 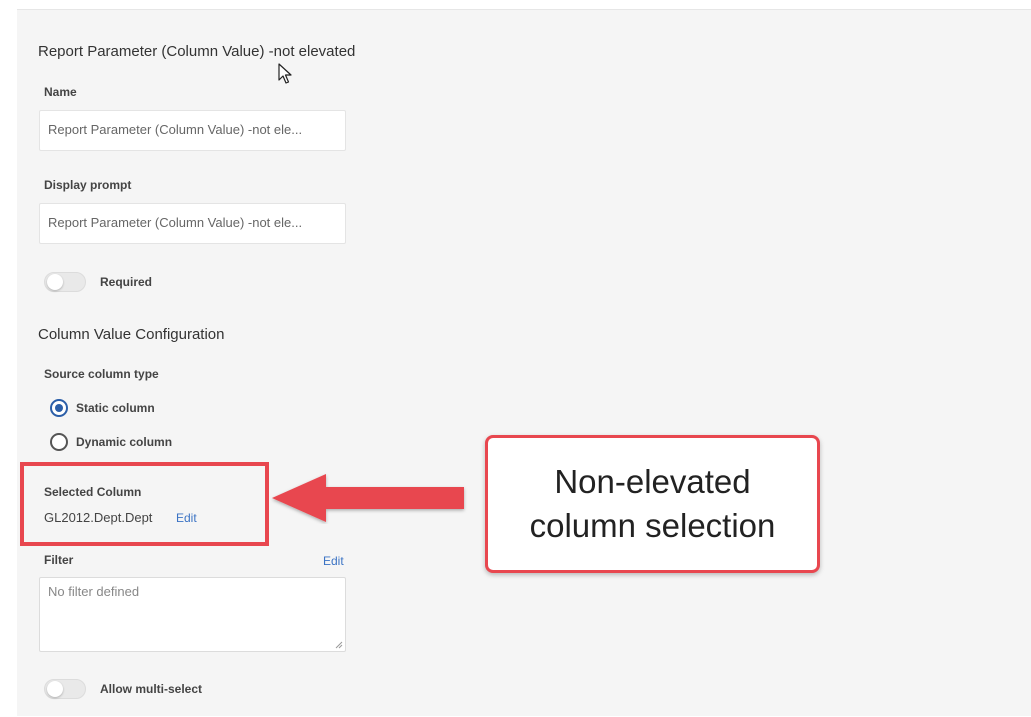 What do you see at coordinates (144, 504) in the screenshot?
I see `highlight-box` at bounding box center [144, 504].